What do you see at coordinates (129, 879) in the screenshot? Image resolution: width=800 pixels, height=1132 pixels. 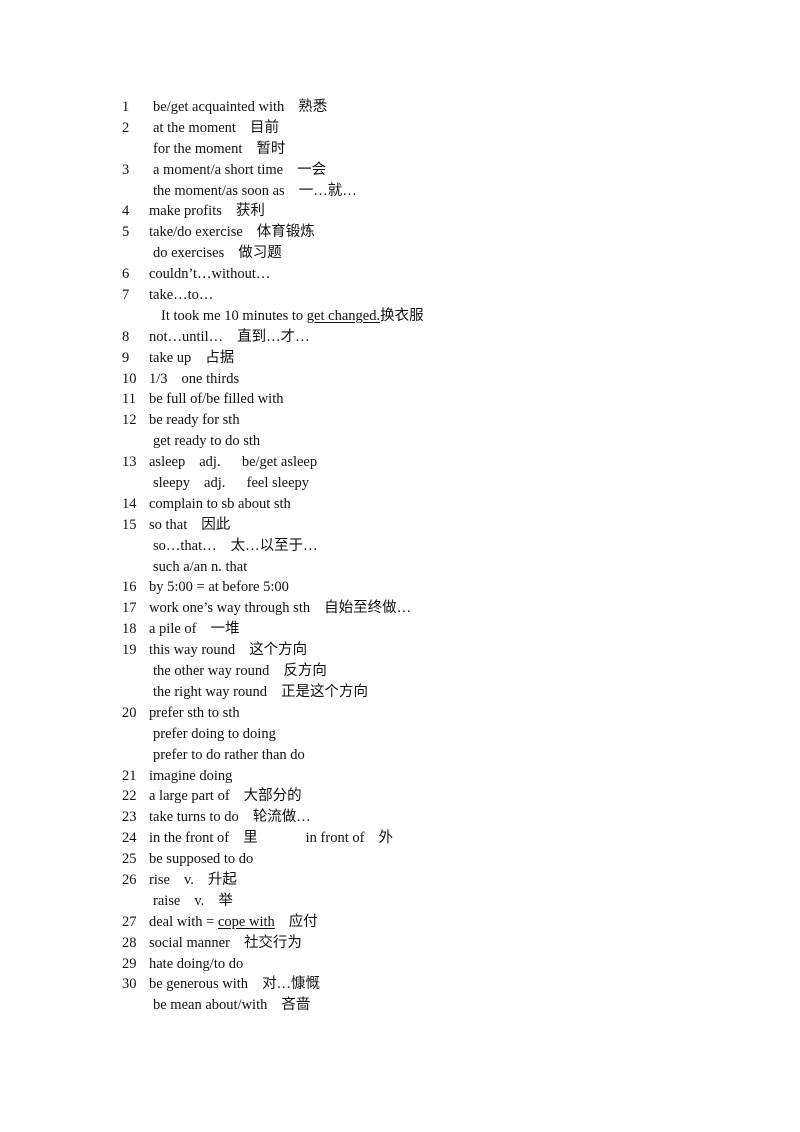 I see `entry-number: 26` at bounding box center [129, 879].